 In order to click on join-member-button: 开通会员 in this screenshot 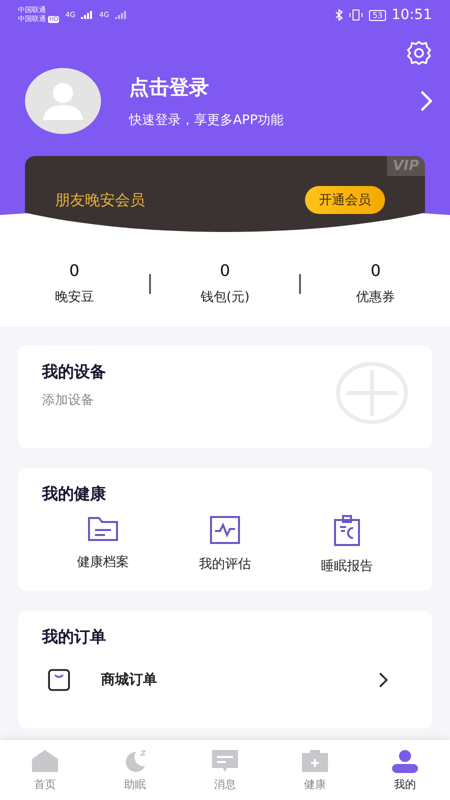, I will do `click(345, 200)`.